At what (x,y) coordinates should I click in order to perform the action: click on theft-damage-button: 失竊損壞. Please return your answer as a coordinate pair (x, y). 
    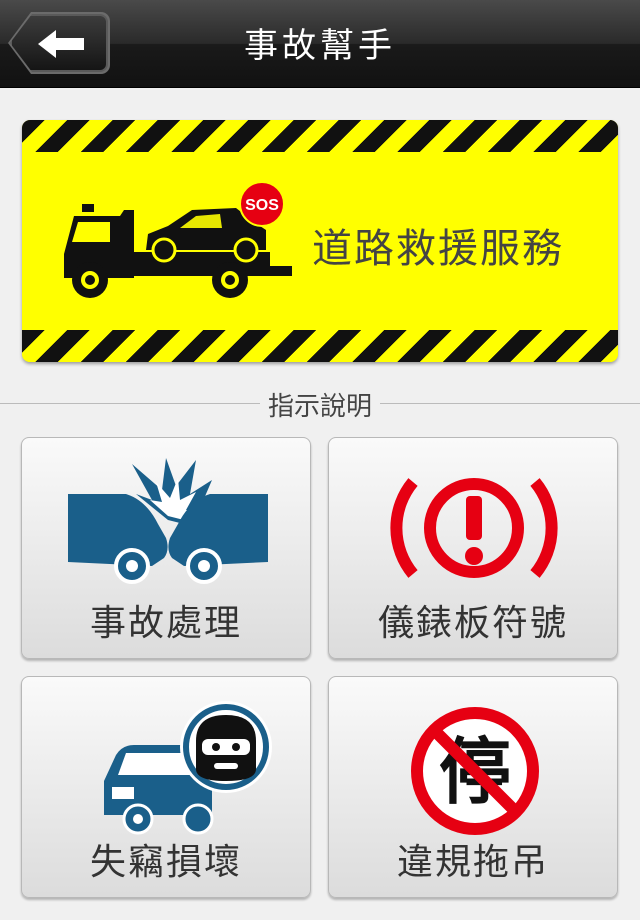
    Looking at the image, I should click on (166, 787).